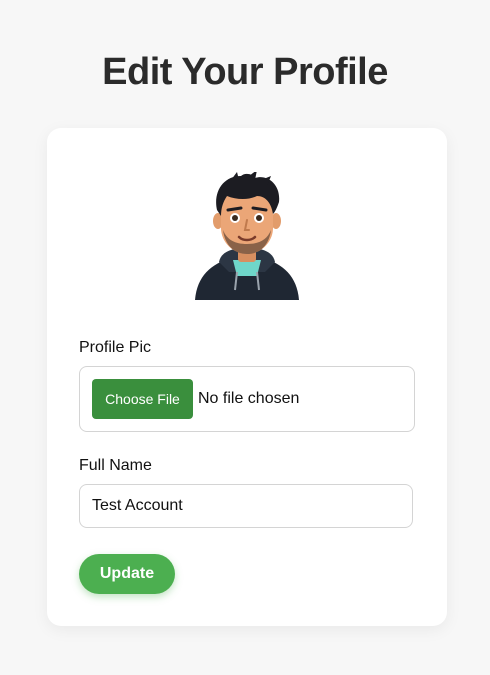 The height and width of the screenshot is (675, 490). Describe the element at coordinates (115, 347) in the screenshot. I see `profile-pic-label: Profile Pic` at that location.